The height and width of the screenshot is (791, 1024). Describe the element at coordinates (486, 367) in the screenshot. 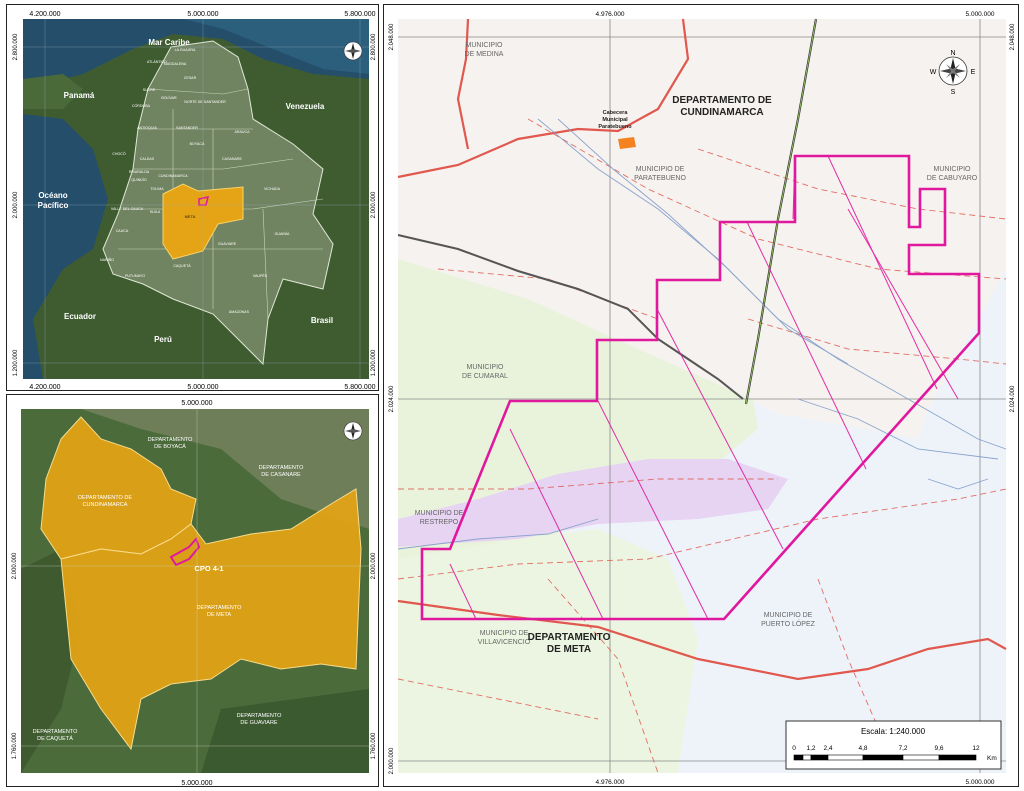

I see `label-cumaral: MUNICIPIO` at that location.